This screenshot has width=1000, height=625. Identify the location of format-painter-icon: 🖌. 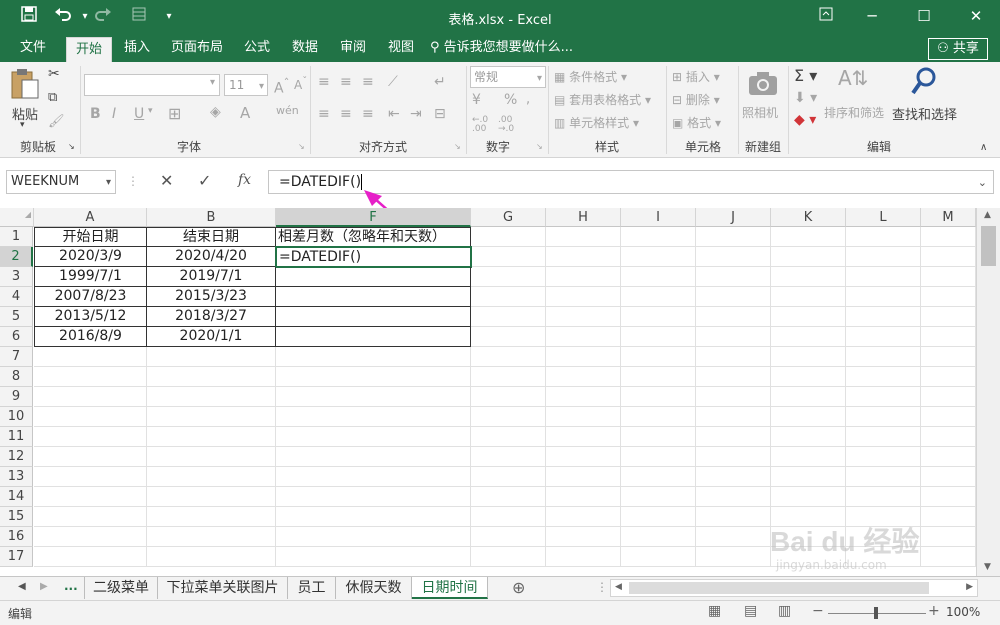
(56, 121).